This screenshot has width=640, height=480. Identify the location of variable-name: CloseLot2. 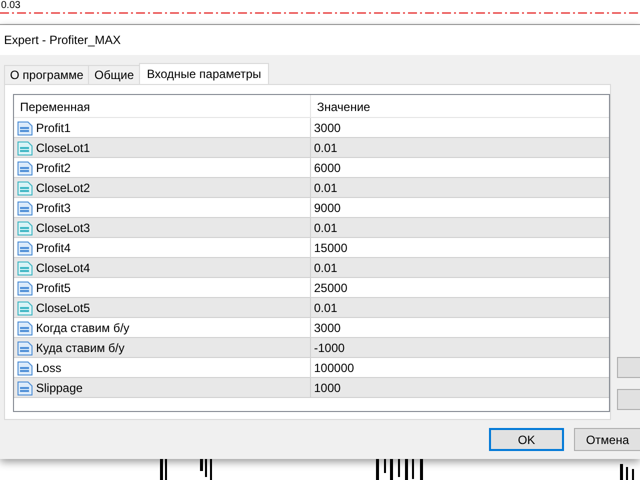
(63, 187).